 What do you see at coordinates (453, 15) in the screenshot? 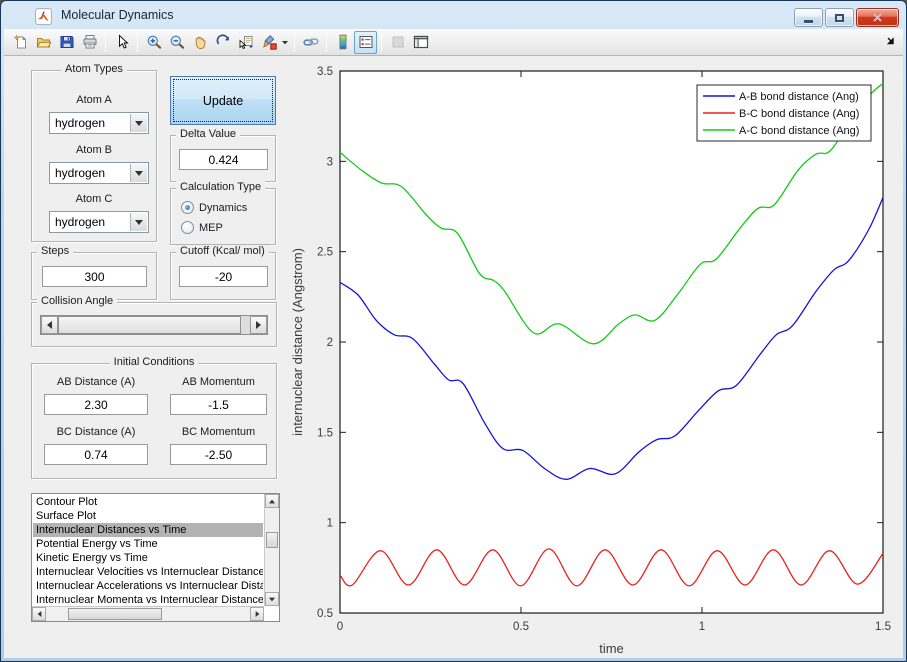
I see `title-bar: Molecular Dynamics` at bounding box center [453, 15].